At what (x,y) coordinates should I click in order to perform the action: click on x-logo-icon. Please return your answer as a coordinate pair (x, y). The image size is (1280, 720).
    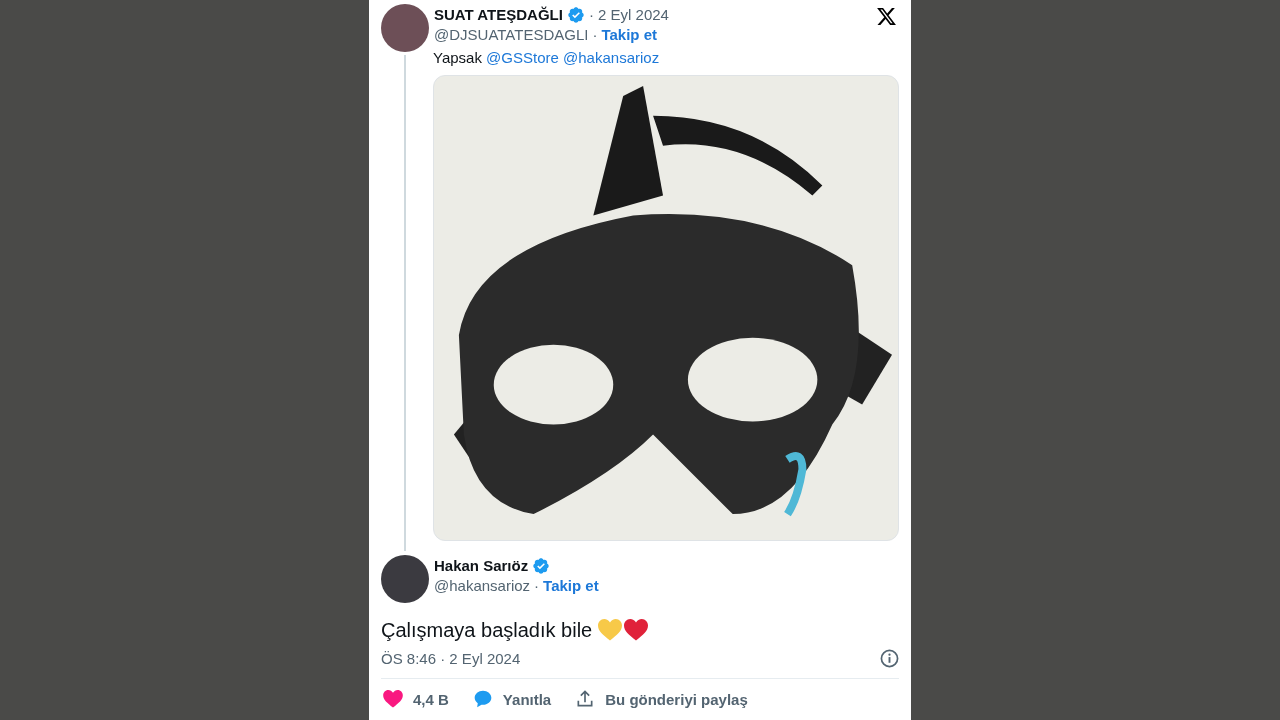
    Looking at the image, I should click on (886, 16).